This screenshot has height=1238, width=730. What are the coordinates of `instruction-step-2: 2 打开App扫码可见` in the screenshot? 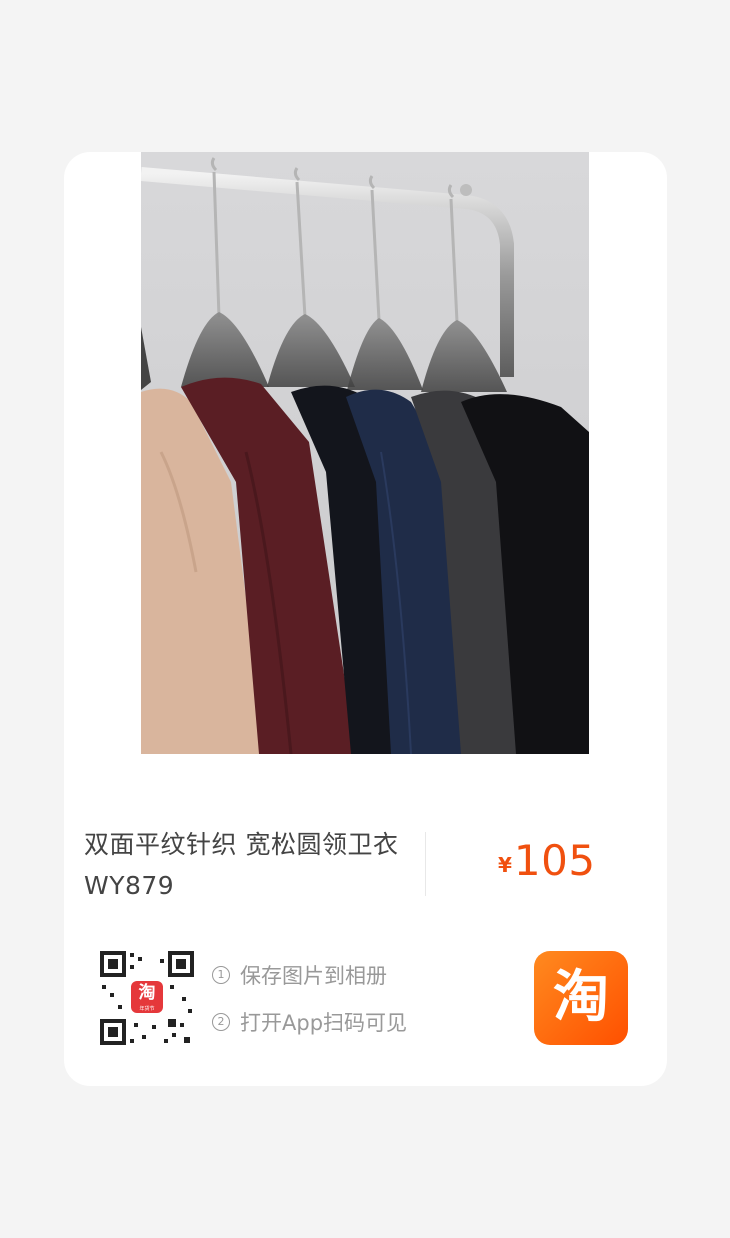 It's located at (309, 1022).